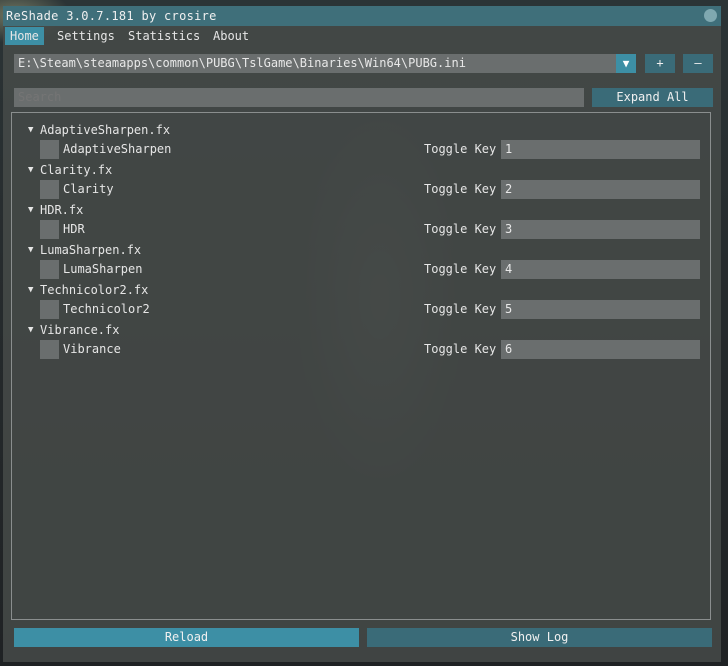  I want to click on tab-about: About, so click(231, 36).